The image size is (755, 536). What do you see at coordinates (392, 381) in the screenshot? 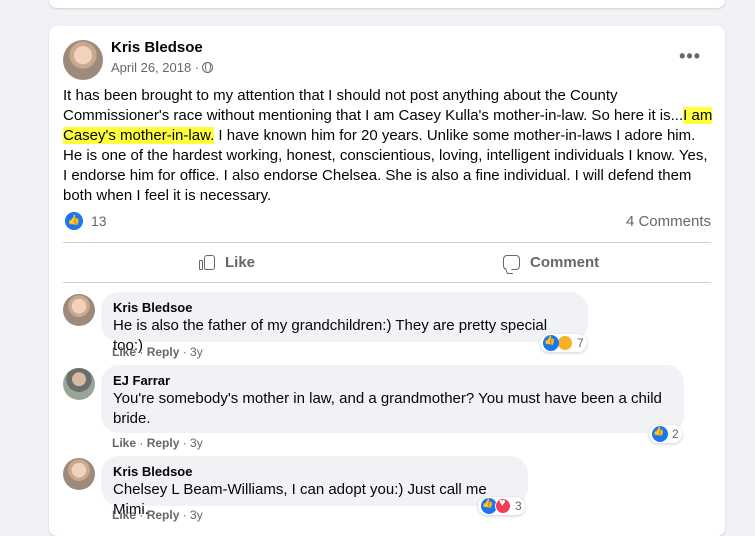
I see `comment-author: EJ Farrar` at bounding box center [392, 381].